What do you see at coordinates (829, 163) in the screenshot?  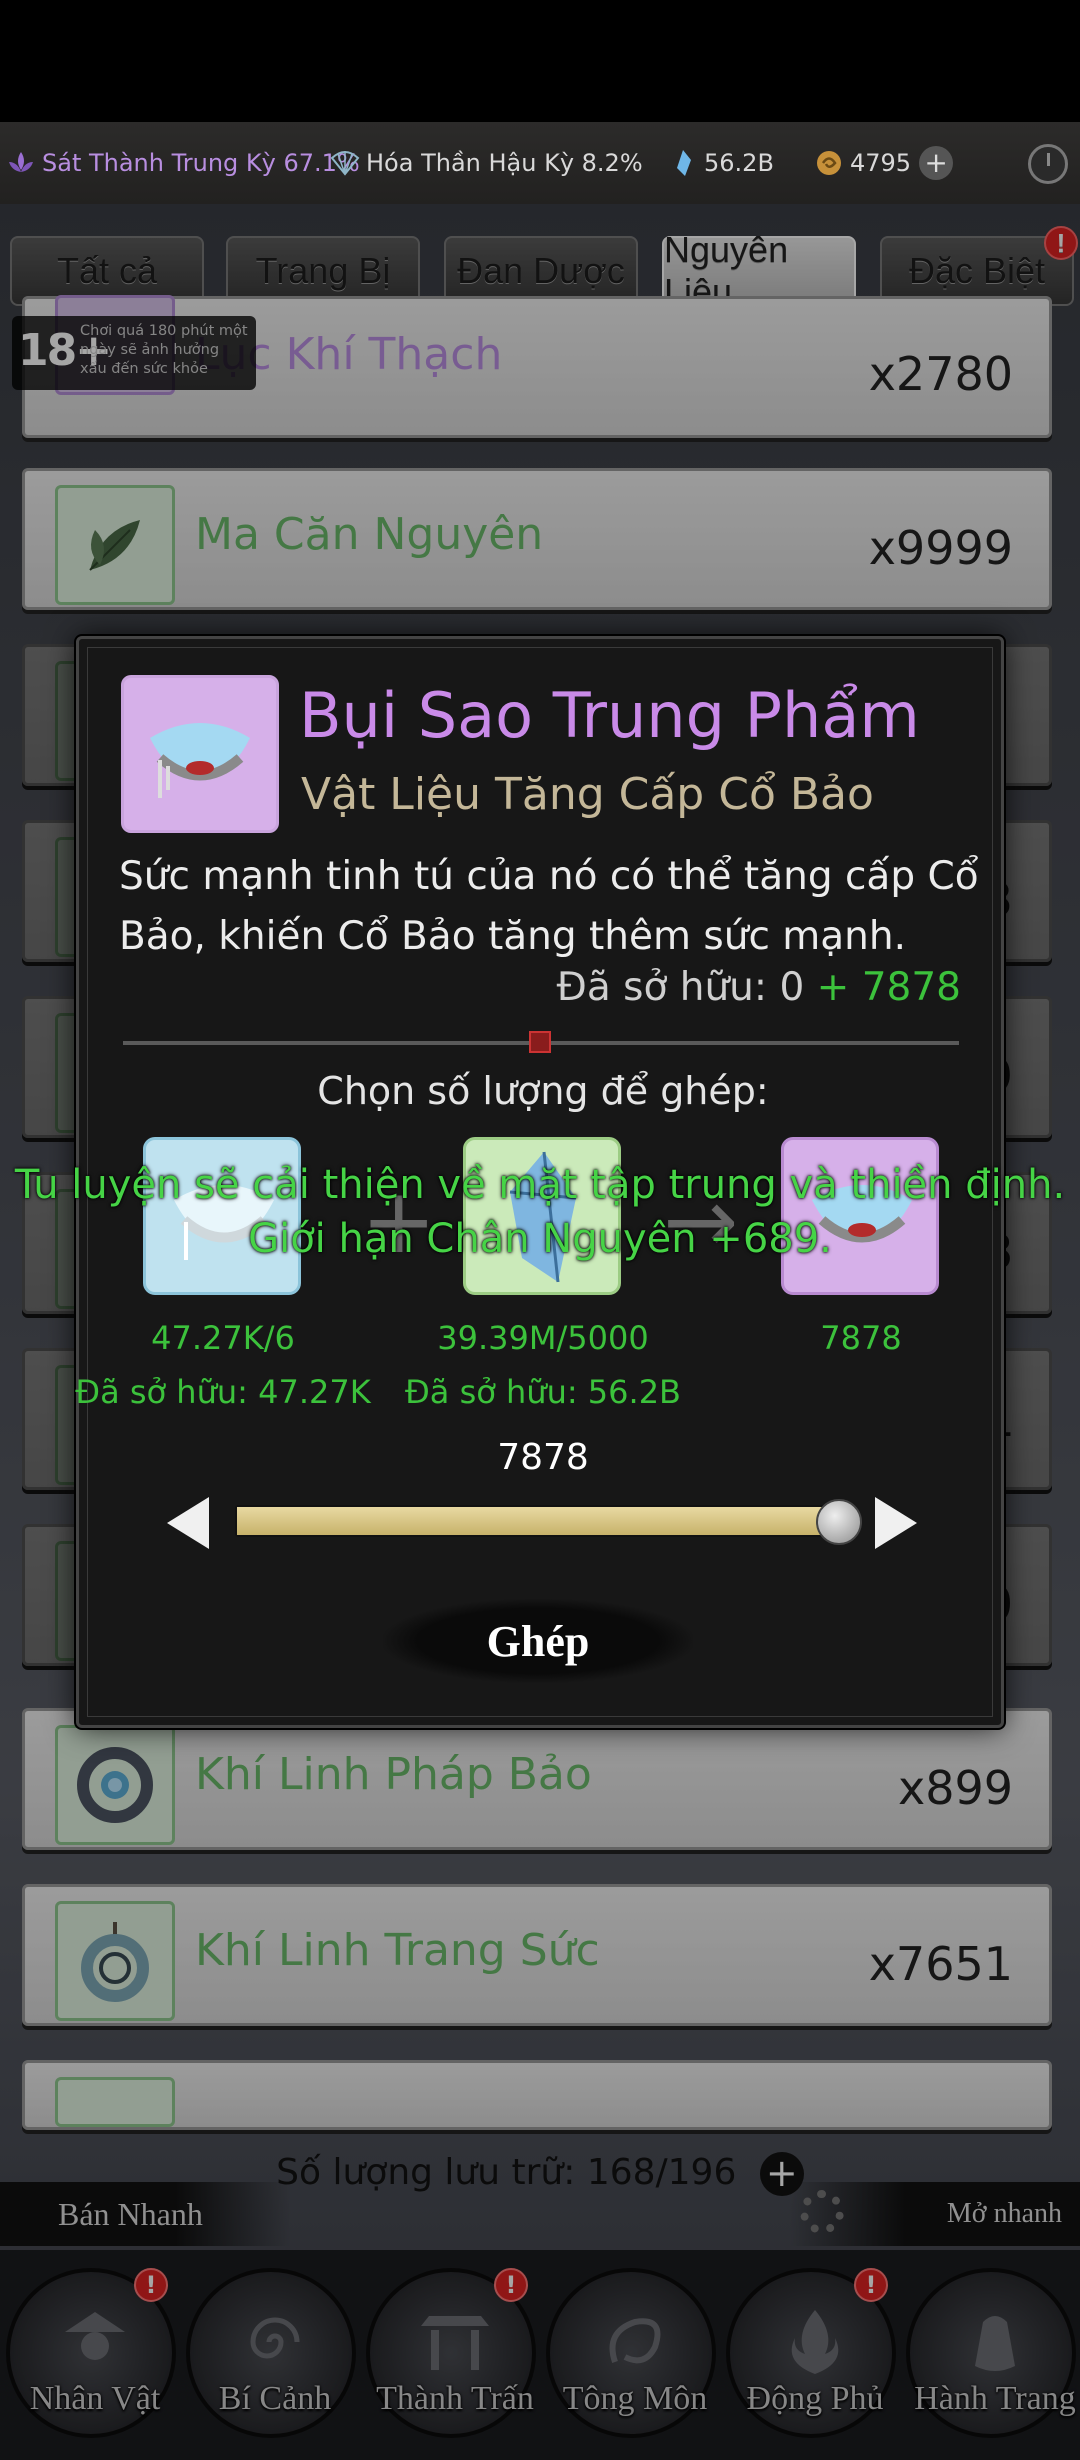 I see `coin-swirl-icon` at bounding box center [829, 163].